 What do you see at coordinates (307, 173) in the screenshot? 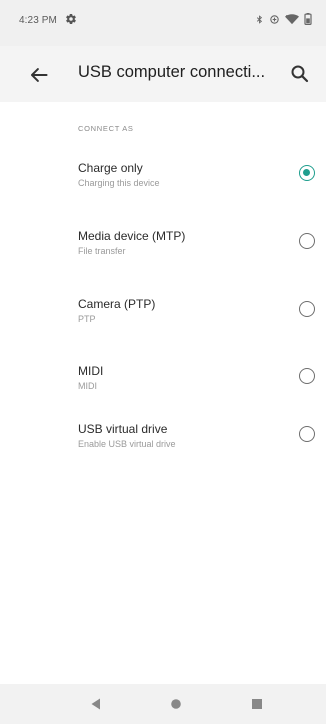
I see `radio-button-selected` at bounding box center [307, 173].